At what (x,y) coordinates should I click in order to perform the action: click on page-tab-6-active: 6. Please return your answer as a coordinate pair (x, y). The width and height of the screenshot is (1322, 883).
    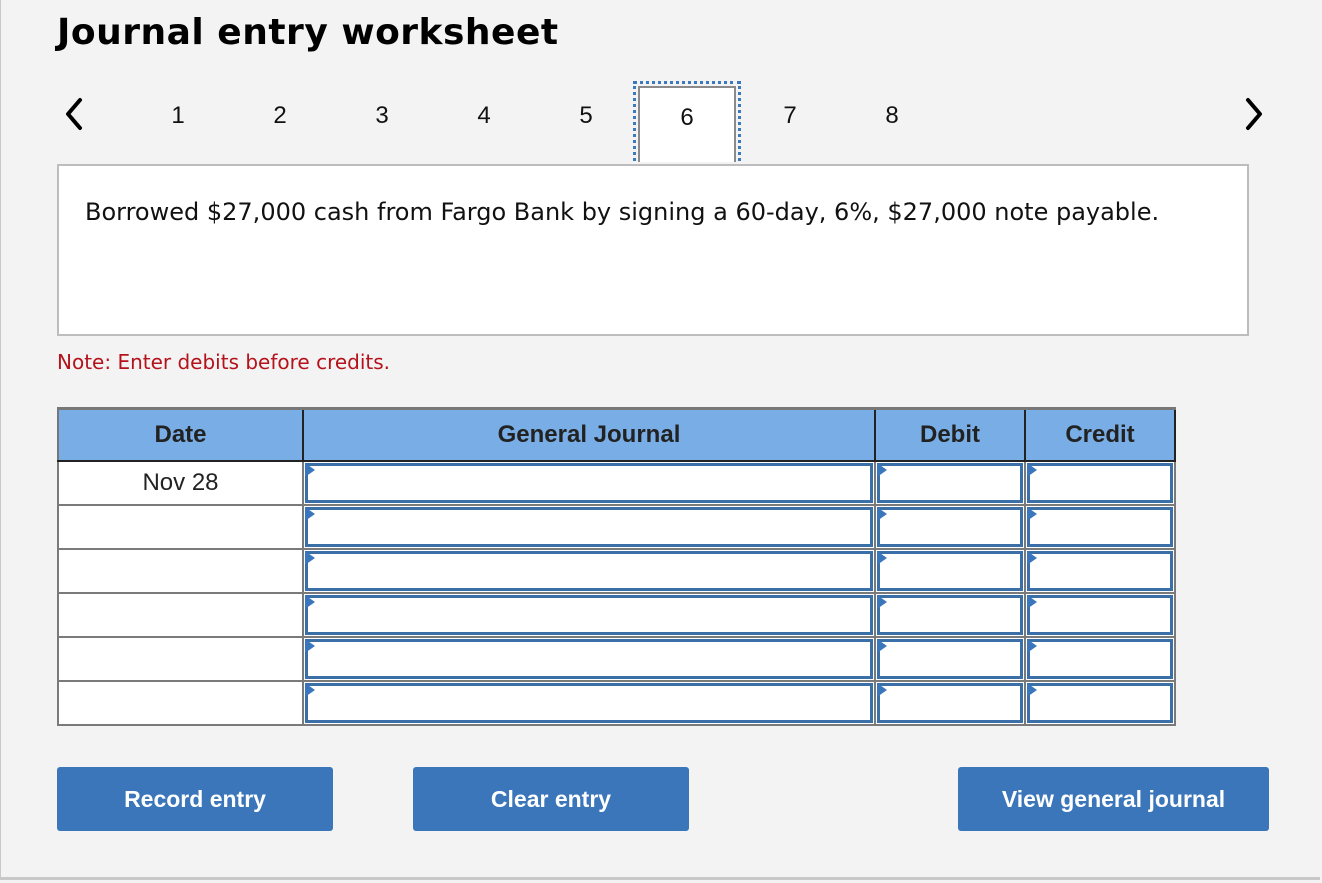
    Looking at the image, I should click on (687, 124).